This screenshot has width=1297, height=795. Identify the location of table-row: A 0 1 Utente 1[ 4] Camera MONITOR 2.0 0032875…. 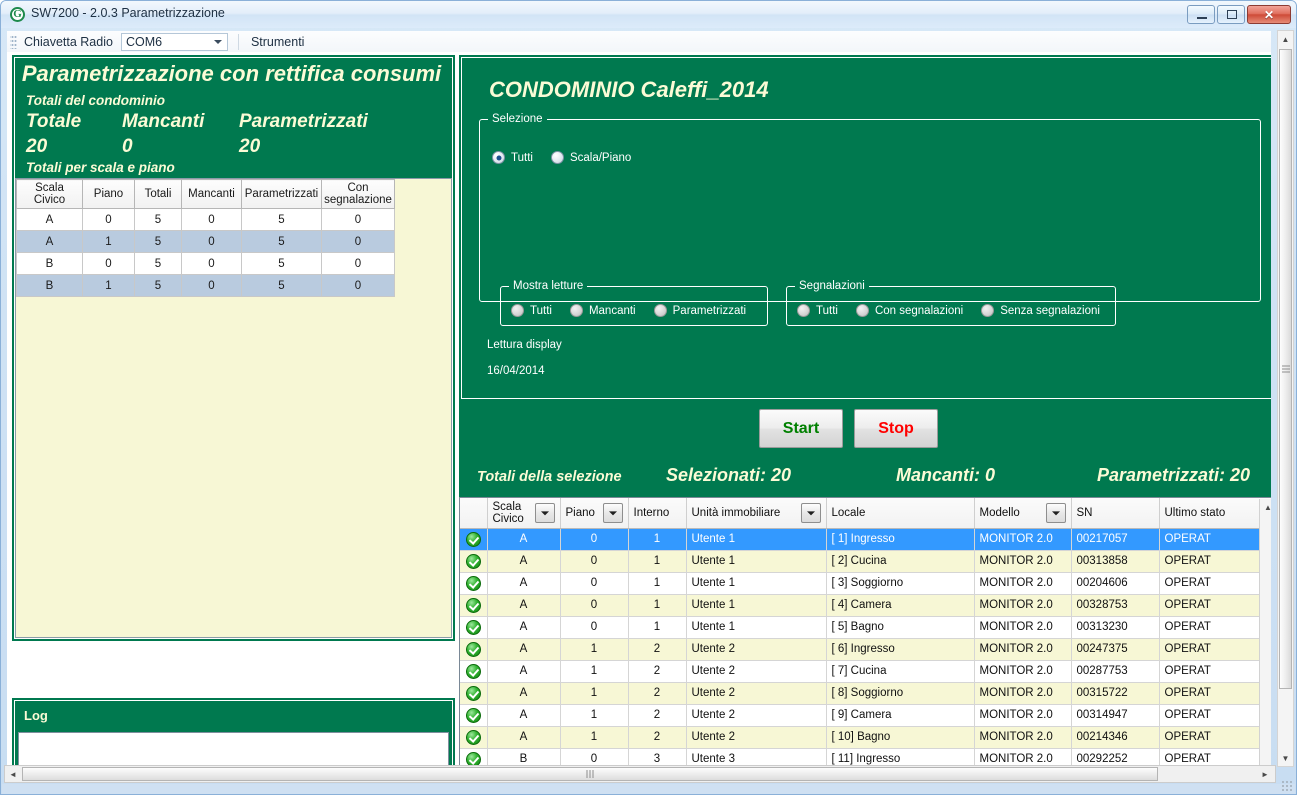
(865, 605).